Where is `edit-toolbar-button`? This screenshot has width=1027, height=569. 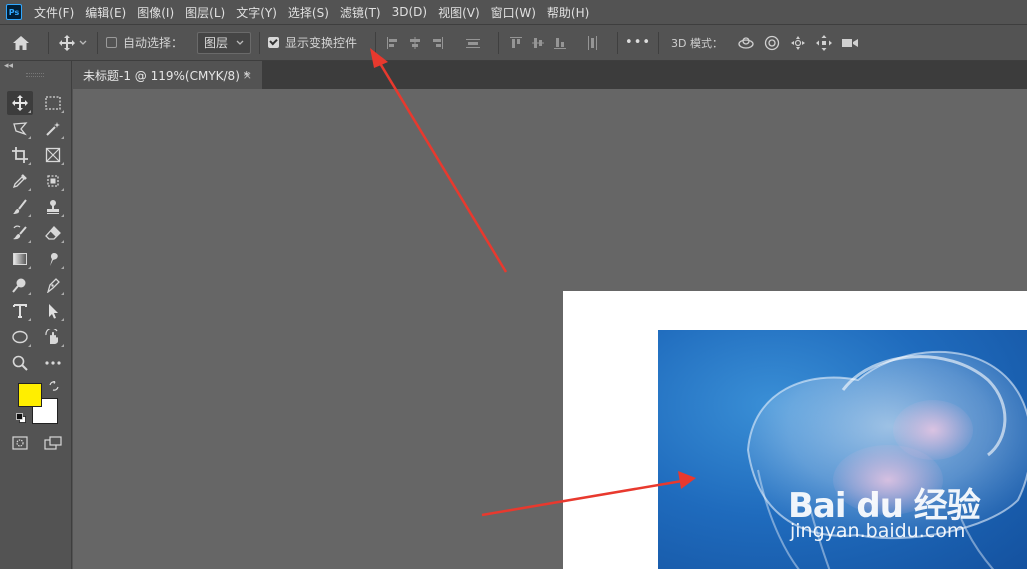
edit-toolbar-button is located at coordinates (53, 363).